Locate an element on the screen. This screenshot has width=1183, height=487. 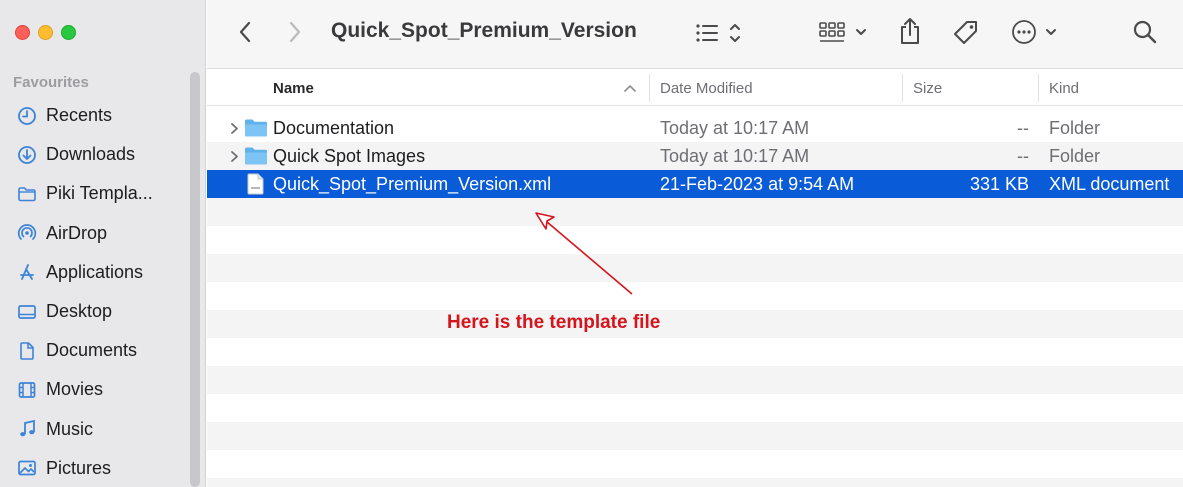
zoom-window-button is located at coordinates (68, 32).